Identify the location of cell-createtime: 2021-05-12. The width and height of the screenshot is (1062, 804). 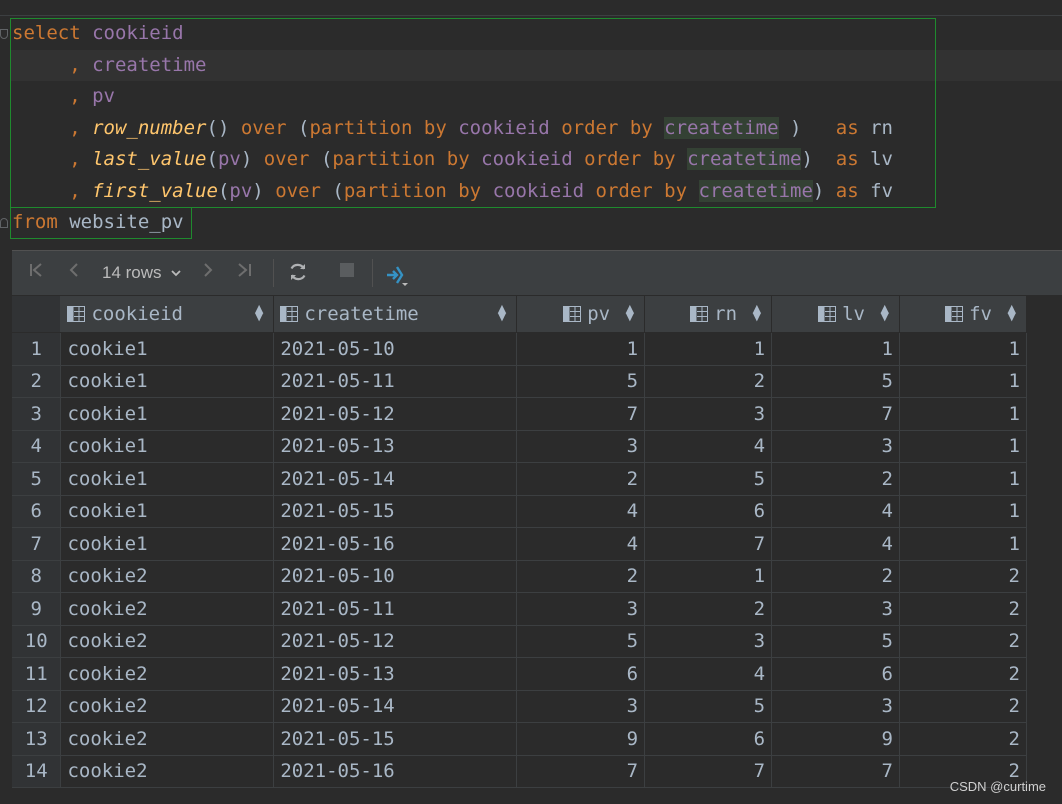
(395, 641).